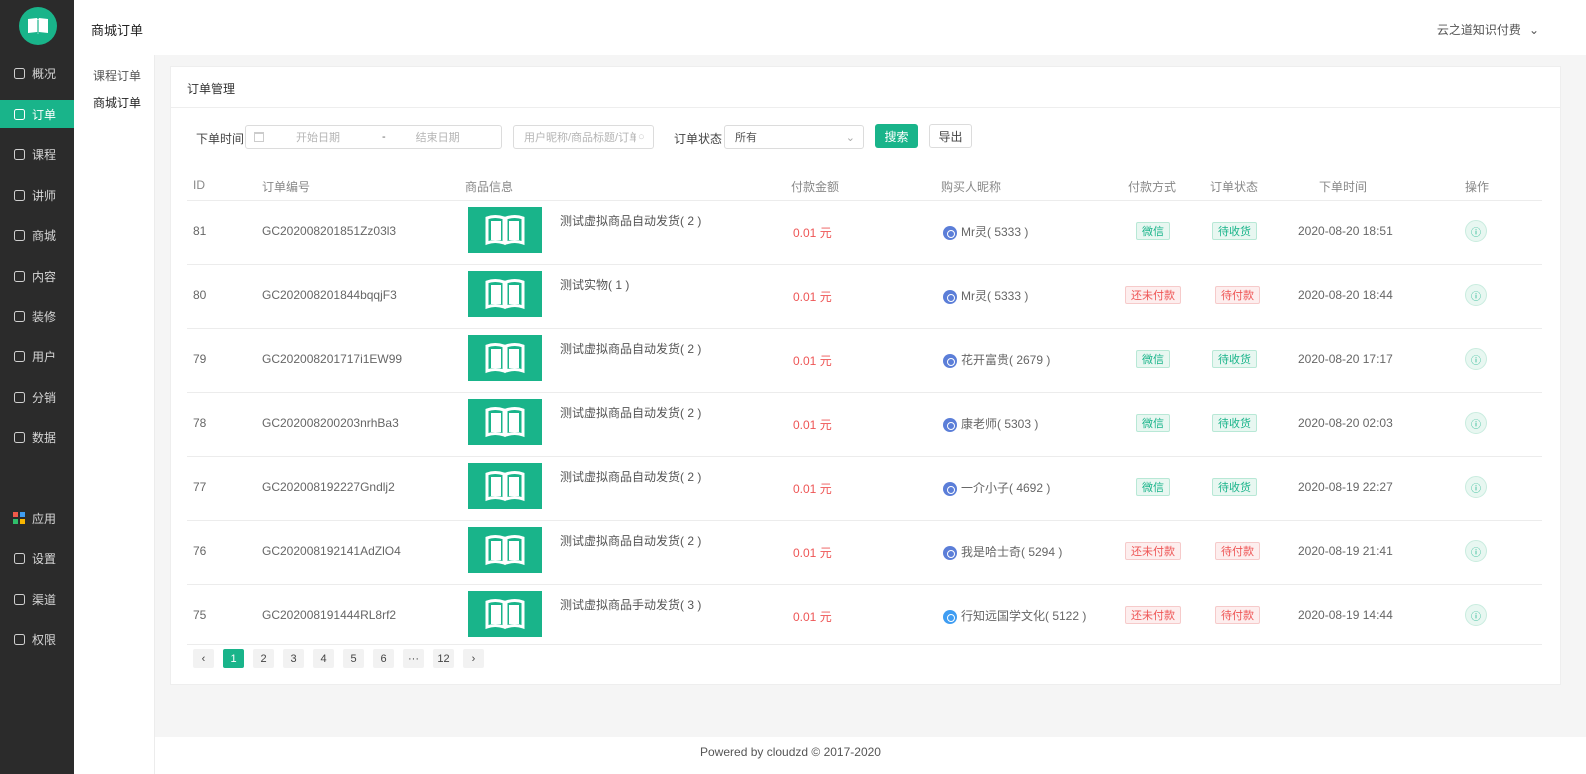 This screenshot has height=774, width=1586. Describe the element at coordinates (37, 114) in the screenshot. I see `sidebar-item-1: 订单` at that location.